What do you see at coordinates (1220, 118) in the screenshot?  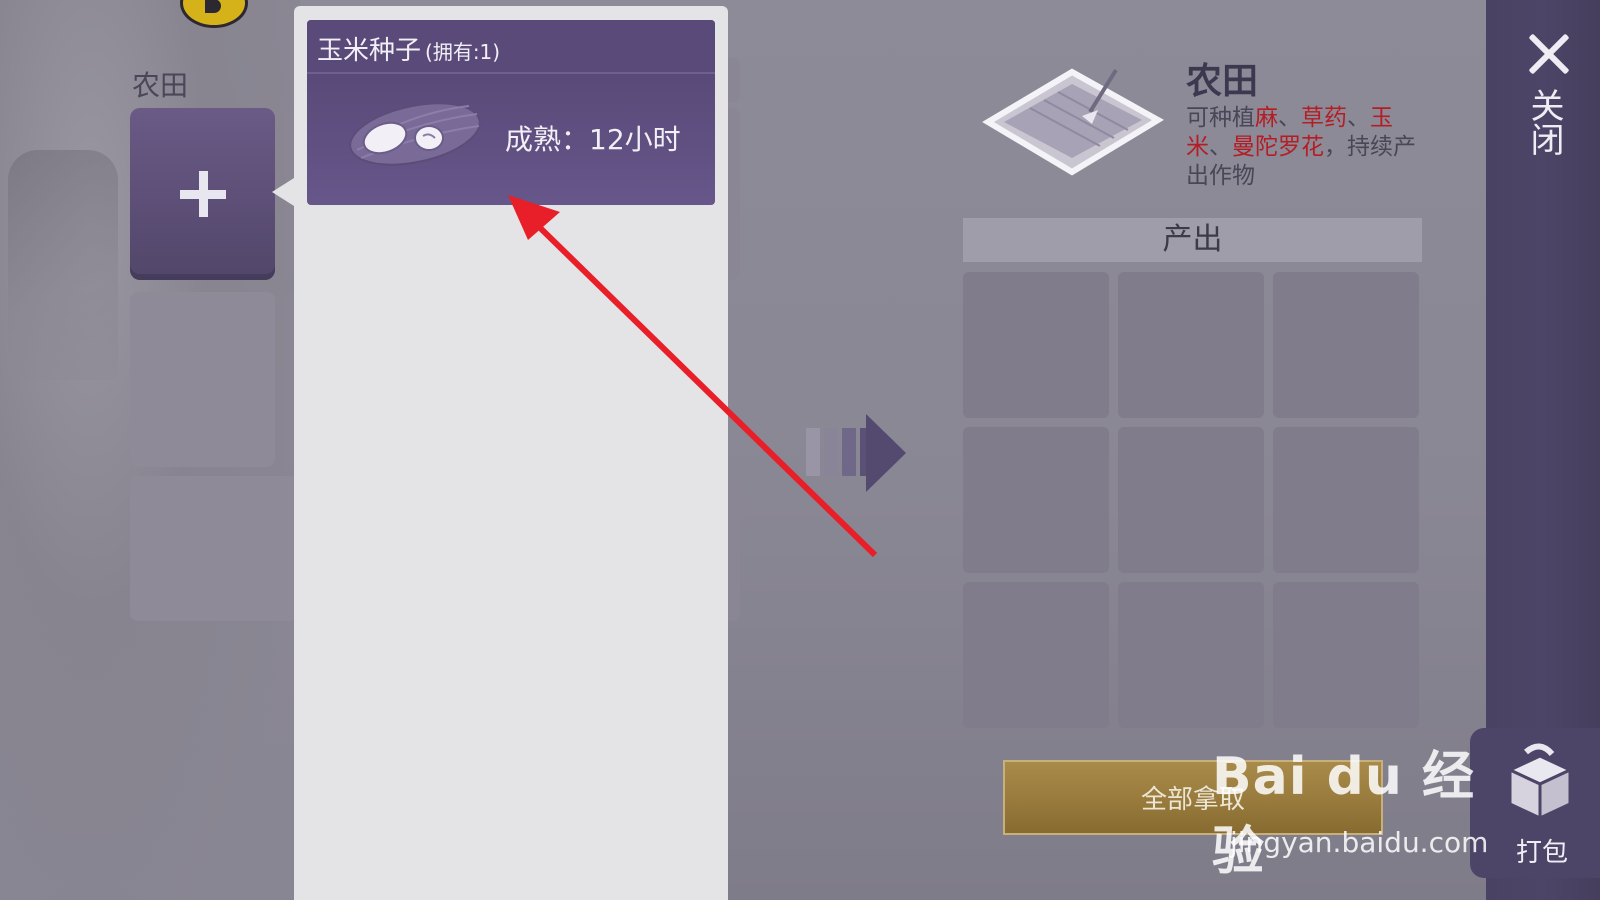 I see `desc-prefix: 可种植` at bounding box center [1220, 118].